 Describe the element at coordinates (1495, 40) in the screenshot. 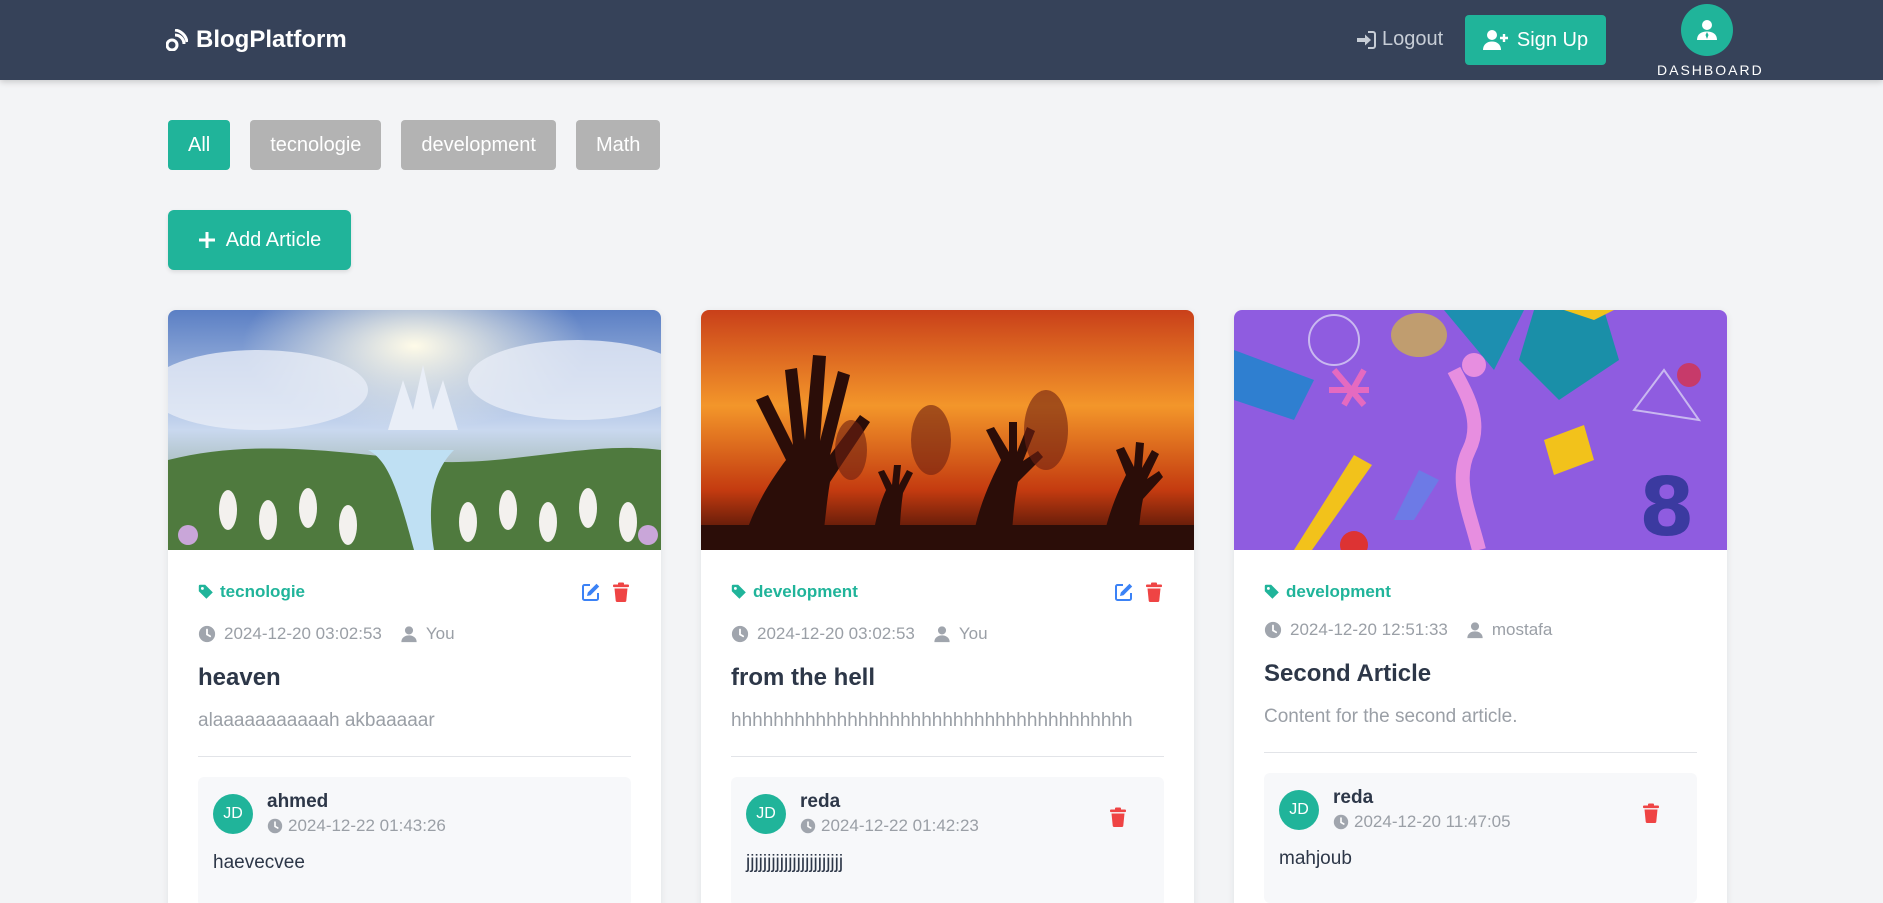

I see `user-plus-icon` at that location.